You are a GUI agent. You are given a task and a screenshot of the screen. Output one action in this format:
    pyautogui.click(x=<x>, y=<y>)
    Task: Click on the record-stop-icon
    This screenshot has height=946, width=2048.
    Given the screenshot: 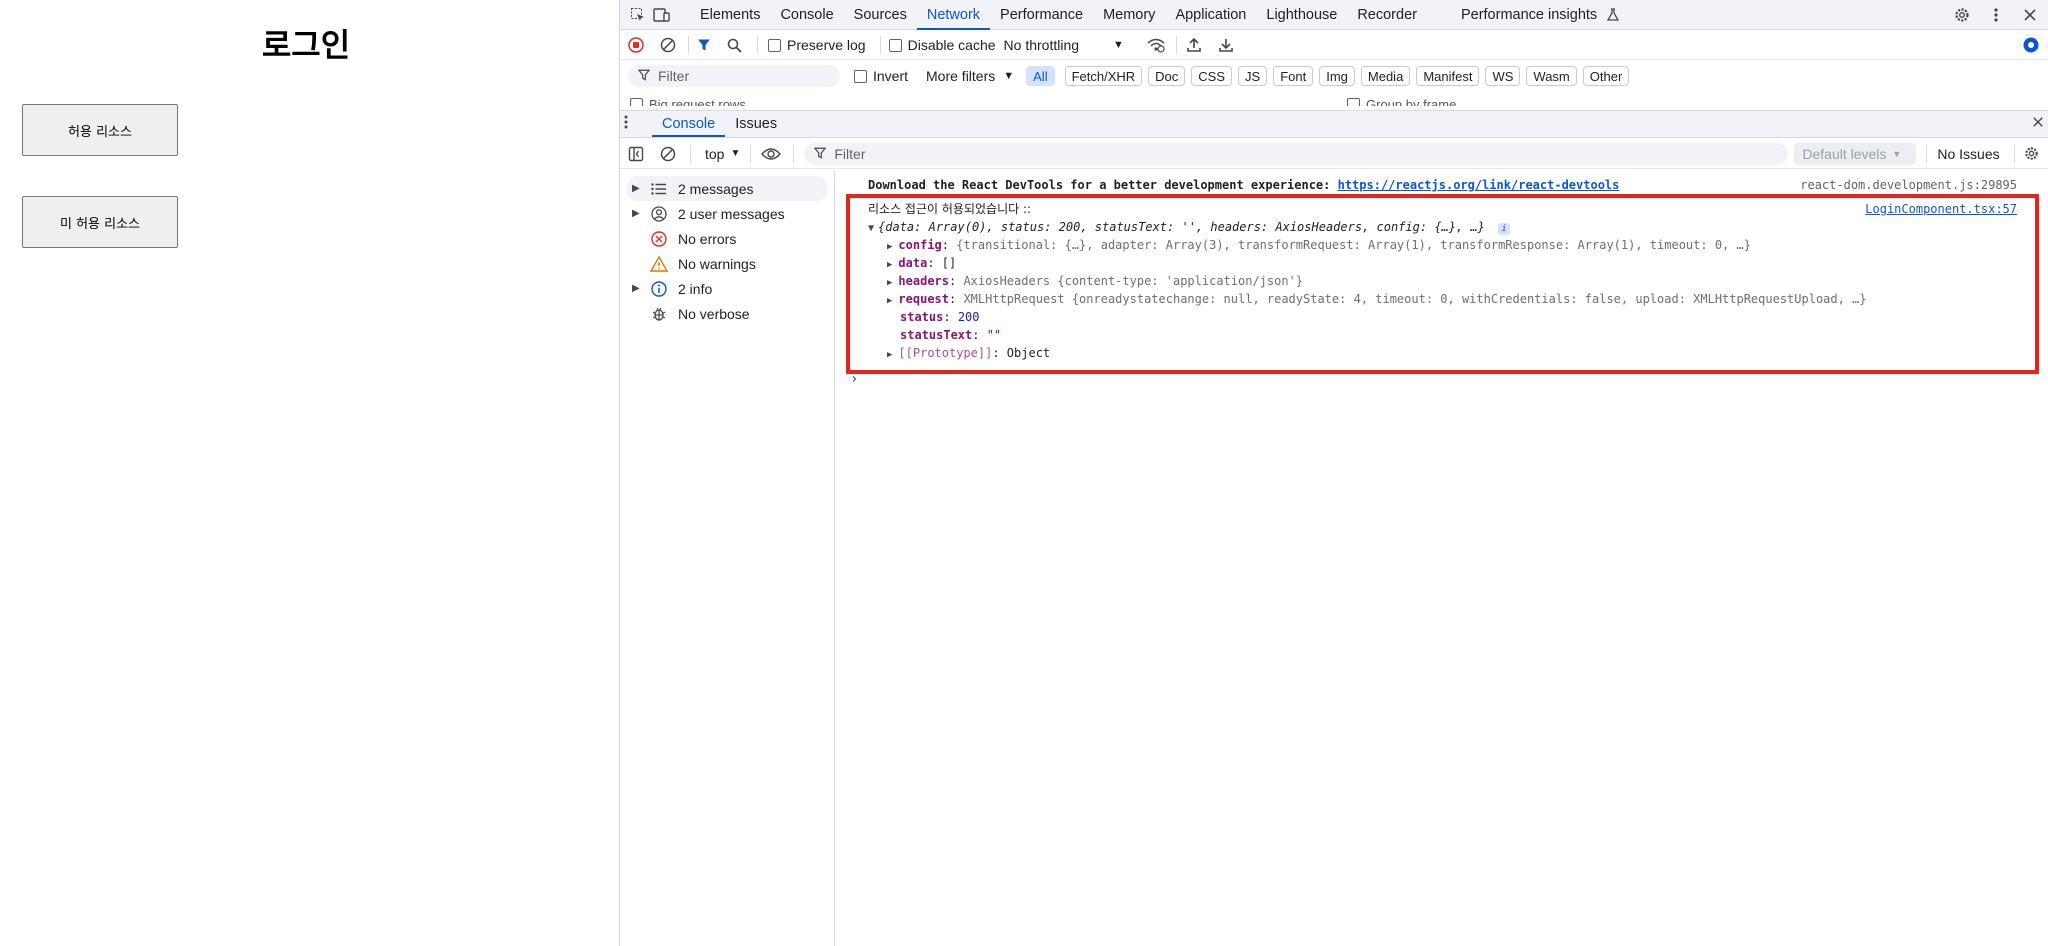 What is the action you would take?
    pyautogui.click(x=638, y=45)
    